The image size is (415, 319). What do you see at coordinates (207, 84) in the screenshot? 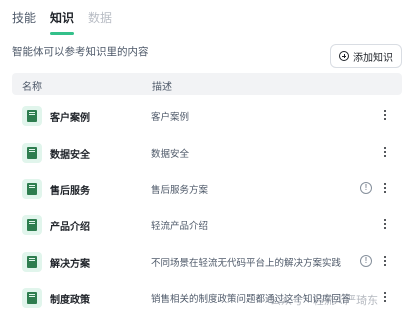
I see `table-header: 名称 描述` at bounding box center [207, 84].